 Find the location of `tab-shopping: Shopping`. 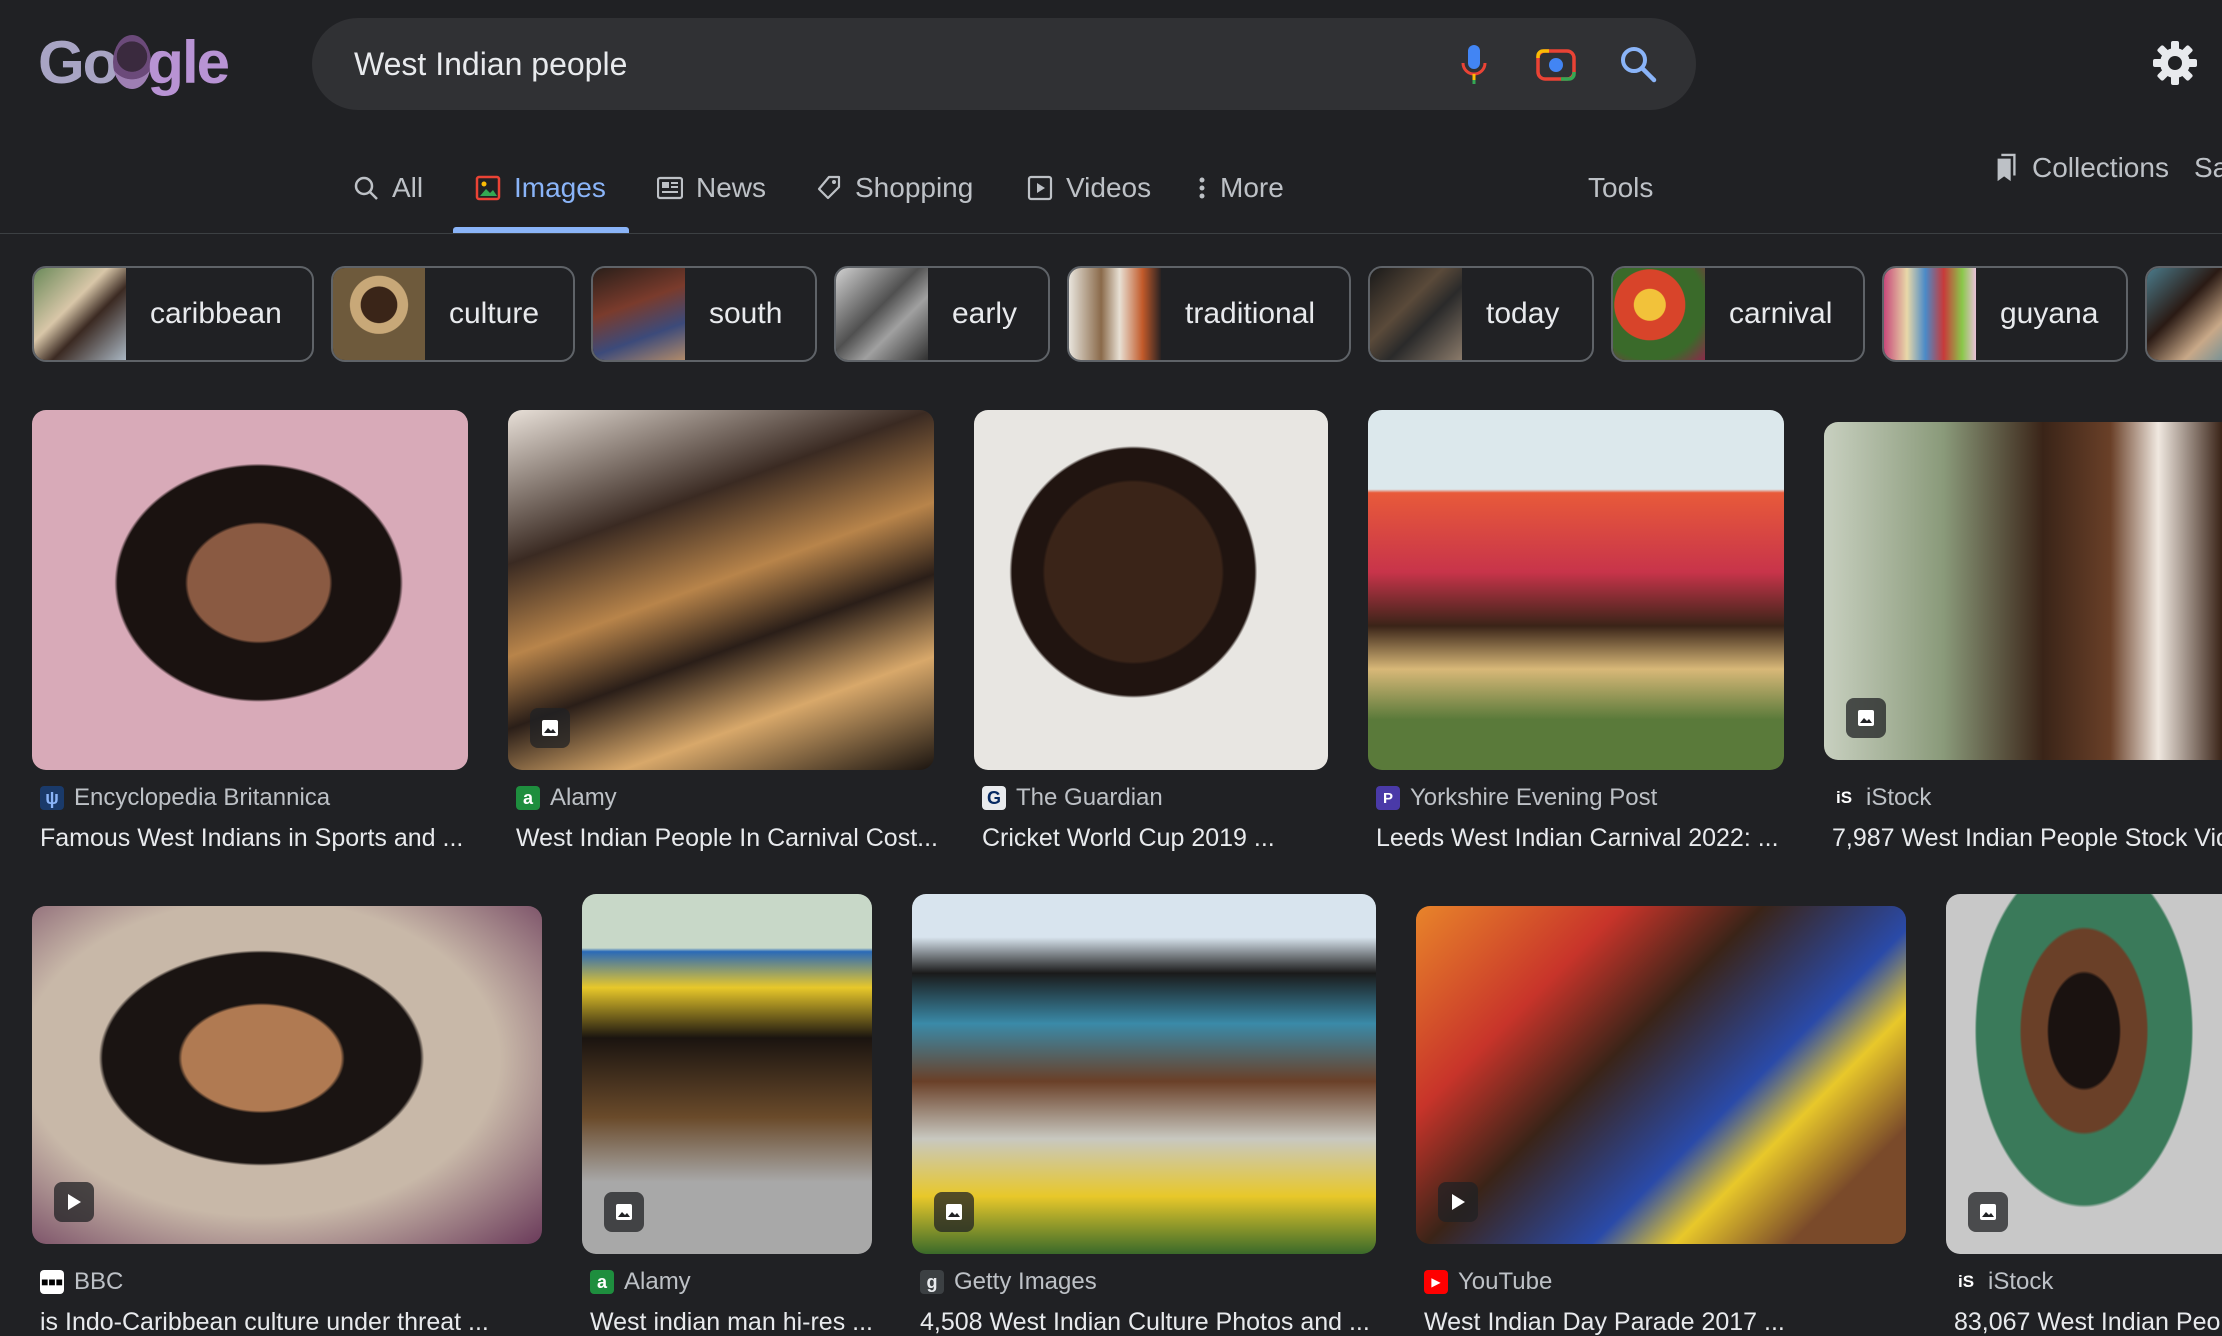

tab-shopping: Shopping is located at coordinates (894, 188).